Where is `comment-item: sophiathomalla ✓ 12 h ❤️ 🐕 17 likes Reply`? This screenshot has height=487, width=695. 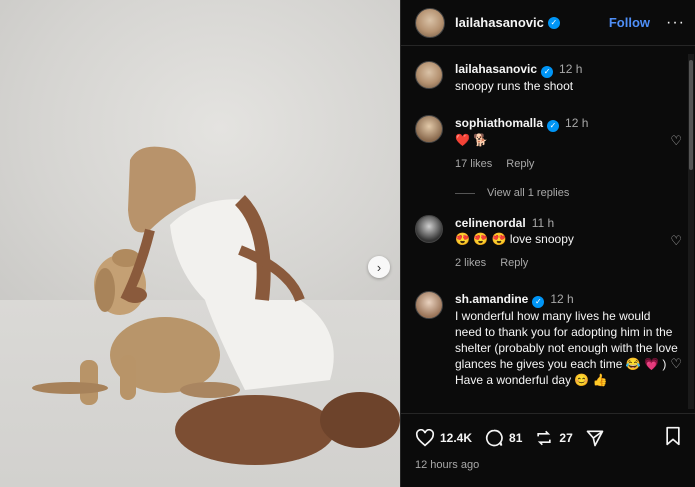 comment-item: sophiathomalla ✓ 12 h ❤️ 🐕 17 likes Reply is located at coordinates (547, 143).